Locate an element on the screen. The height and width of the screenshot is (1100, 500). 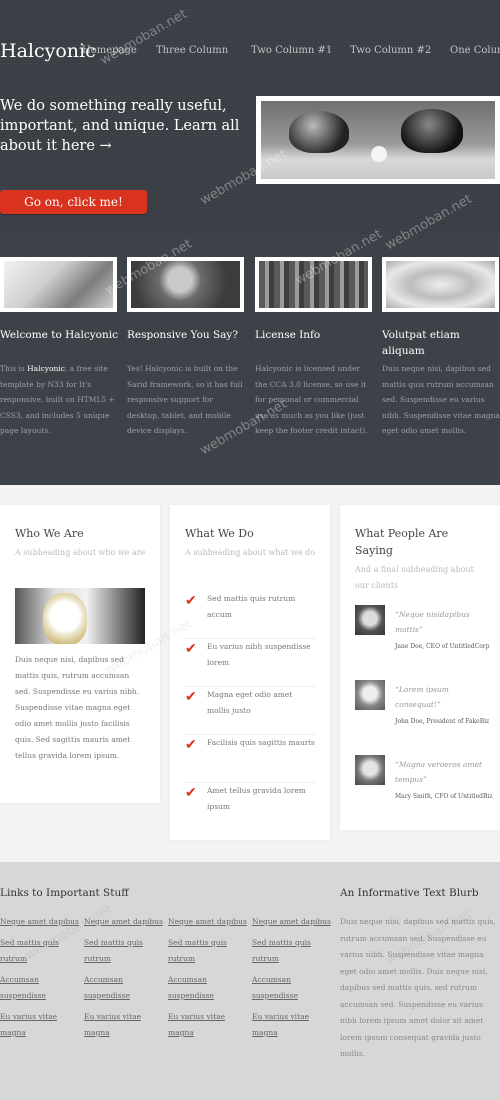
feature-title-4: Volutpat etiam aliquam is located at coordinates (421, 343).